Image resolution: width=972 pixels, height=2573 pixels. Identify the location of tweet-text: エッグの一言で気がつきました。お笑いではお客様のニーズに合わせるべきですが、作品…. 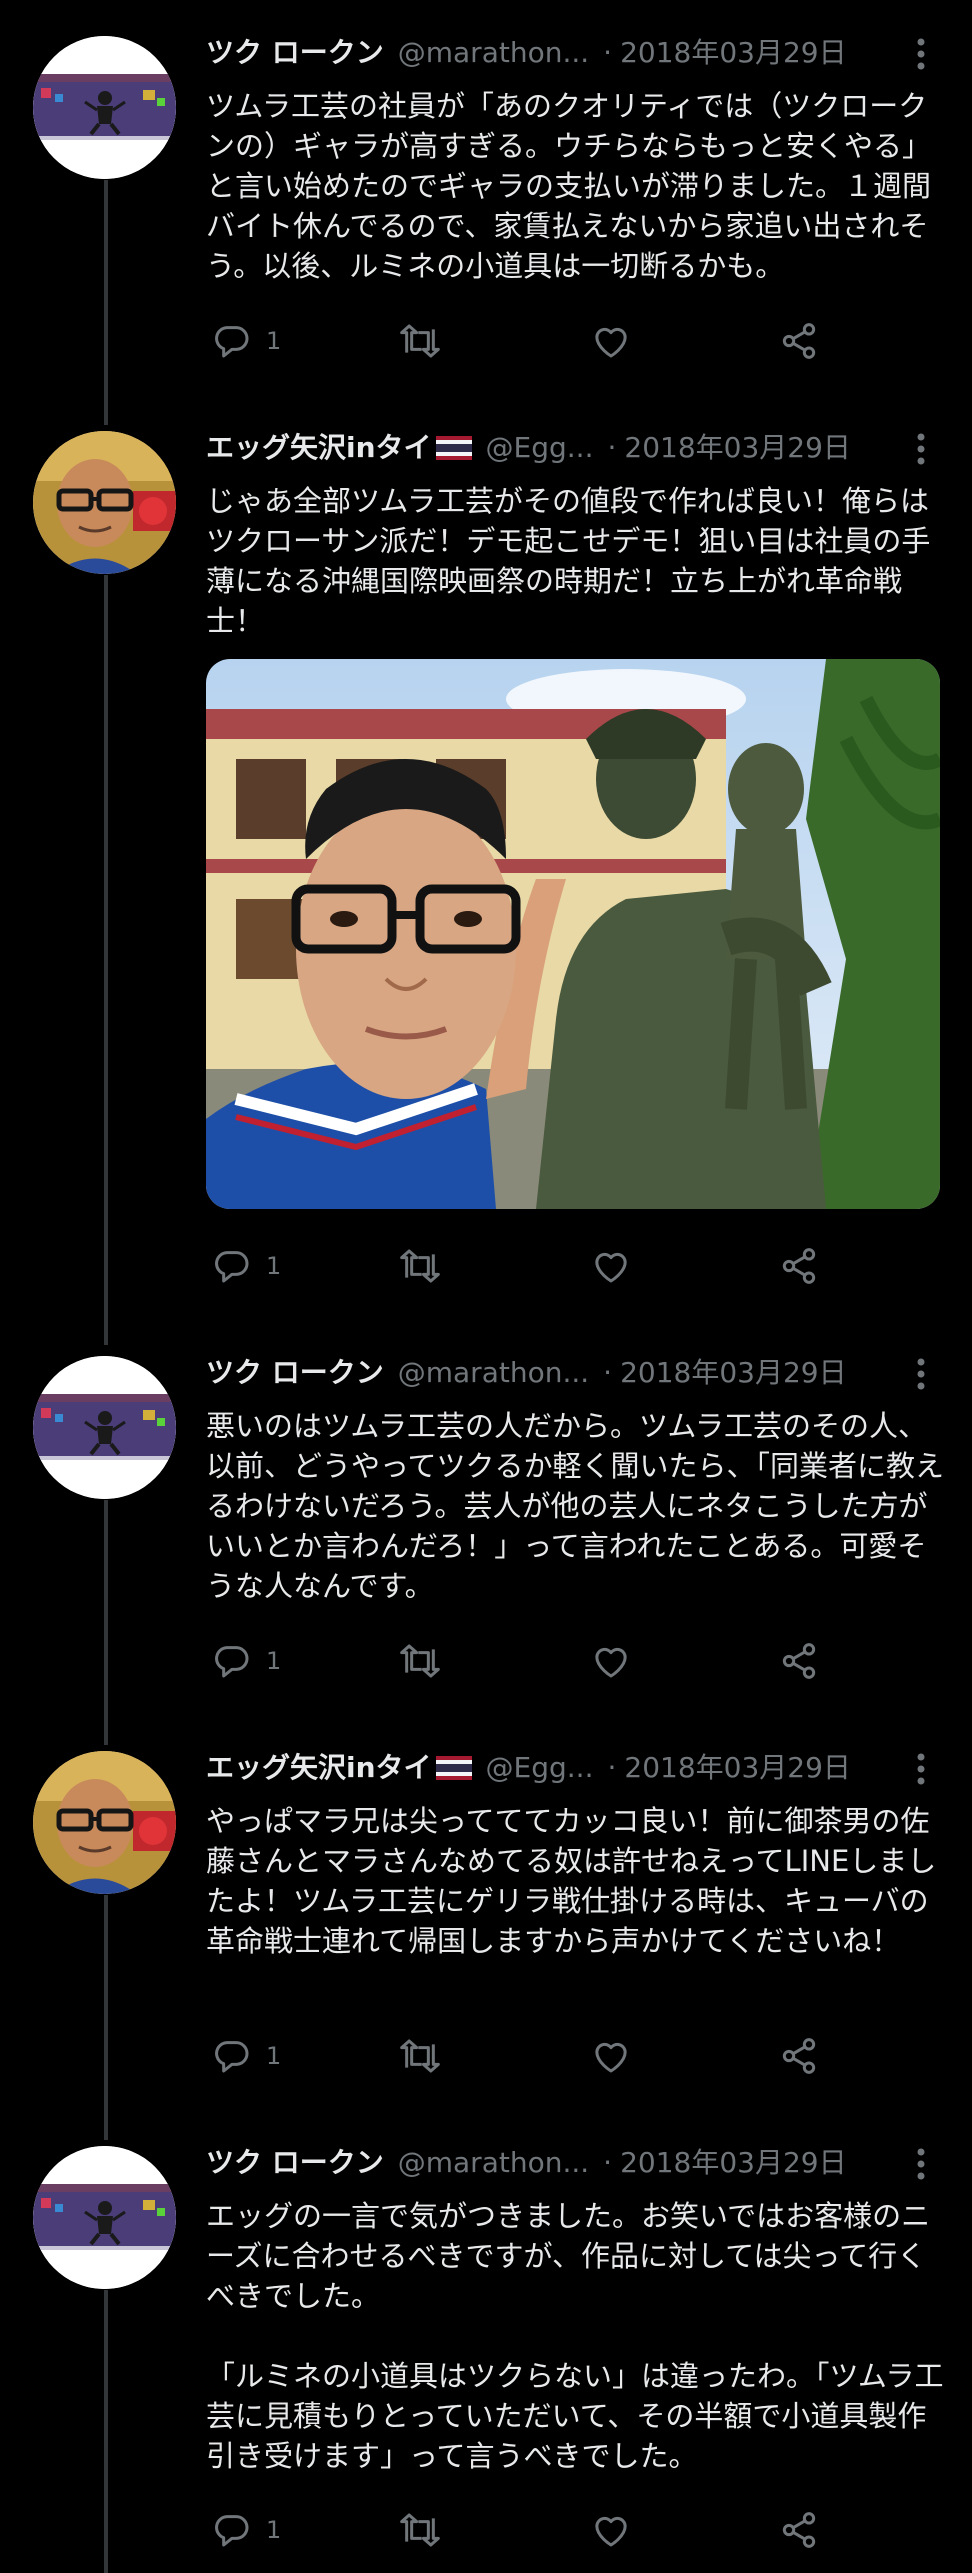
(575, 2336).